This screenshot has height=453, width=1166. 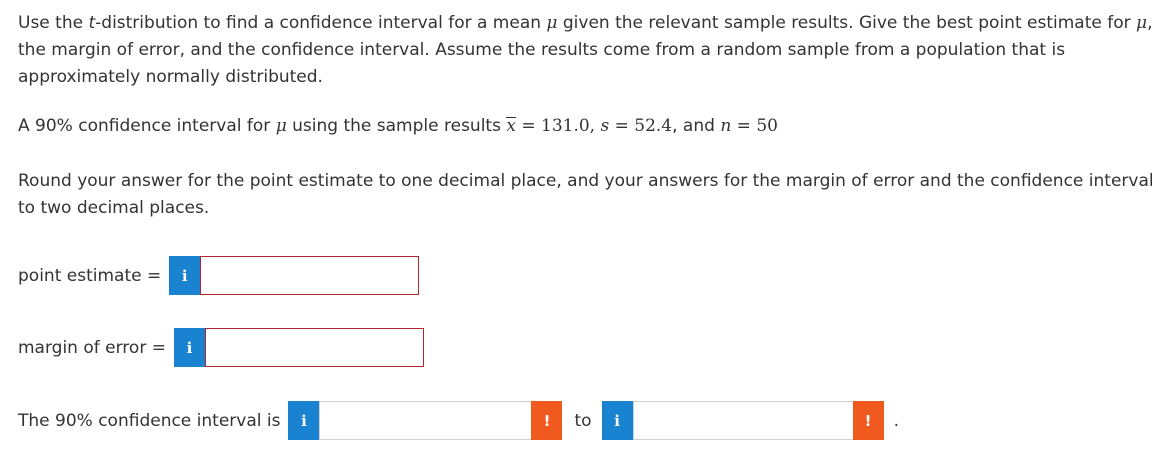 I want to click on ci-upper-input, so click(x=742, y=420).